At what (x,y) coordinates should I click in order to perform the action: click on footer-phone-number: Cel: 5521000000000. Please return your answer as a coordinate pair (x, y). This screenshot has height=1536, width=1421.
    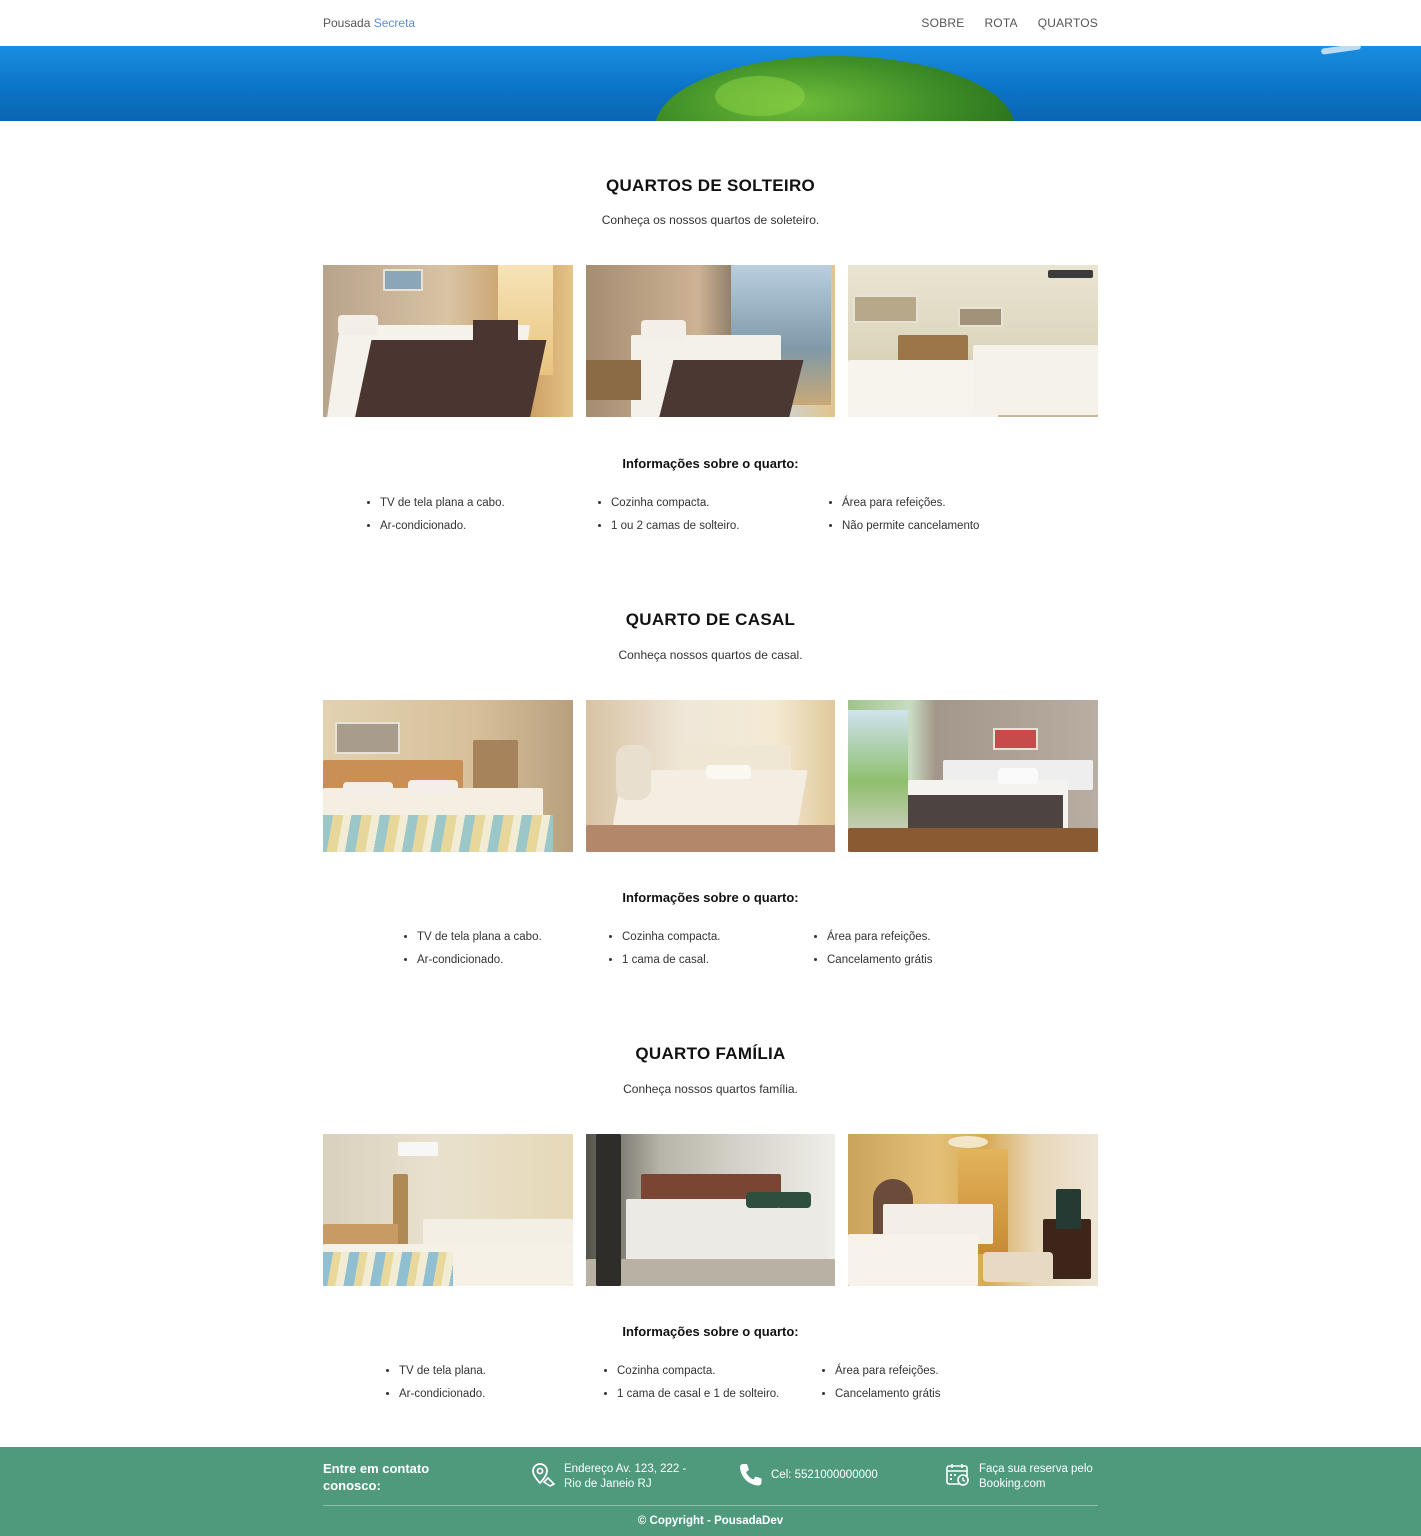
    Looking at the image, I should click on (824, 1474).